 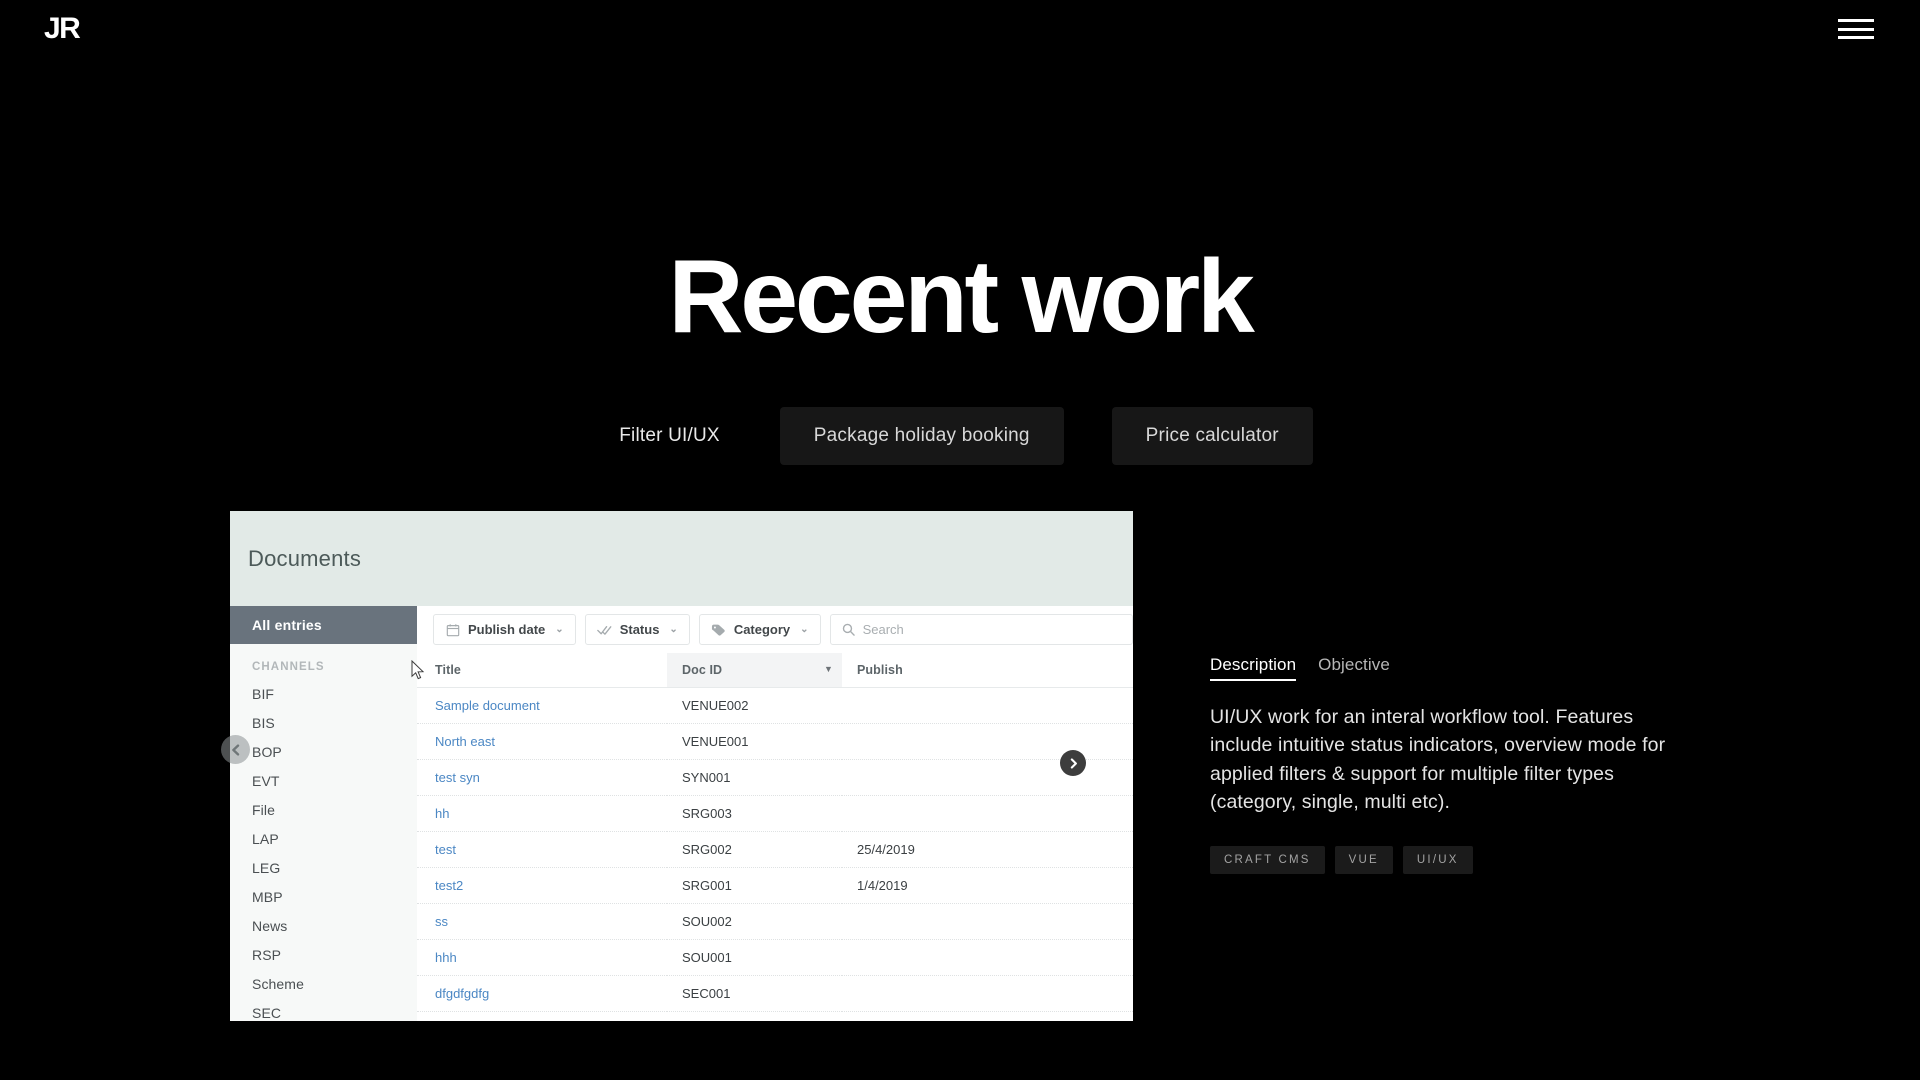 I want to click on document-link: test2, so click(x=449, y=885).